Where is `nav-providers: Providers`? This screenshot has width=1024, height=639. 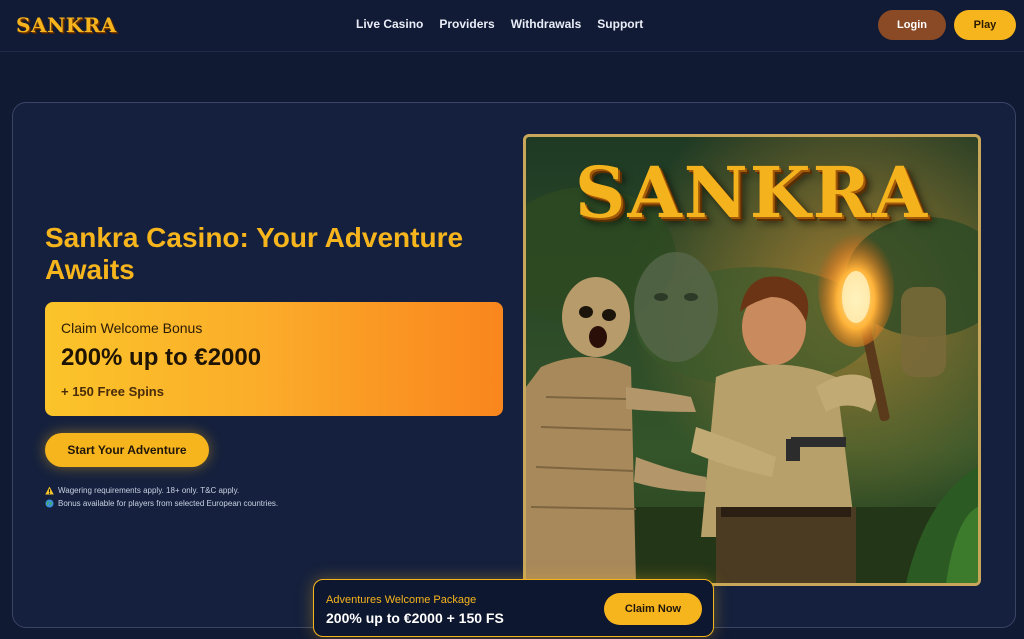 nav-providers: Providers is located at coordinates (466, 24).